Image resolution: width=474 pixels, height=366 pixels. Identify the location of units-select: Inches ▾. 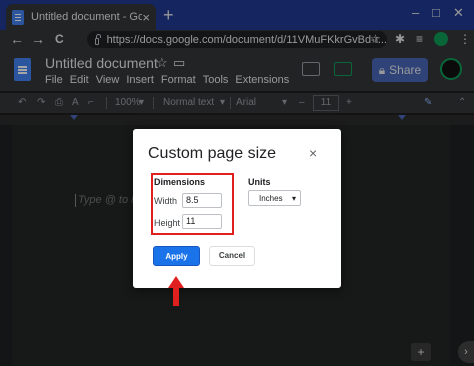
(274, 198).